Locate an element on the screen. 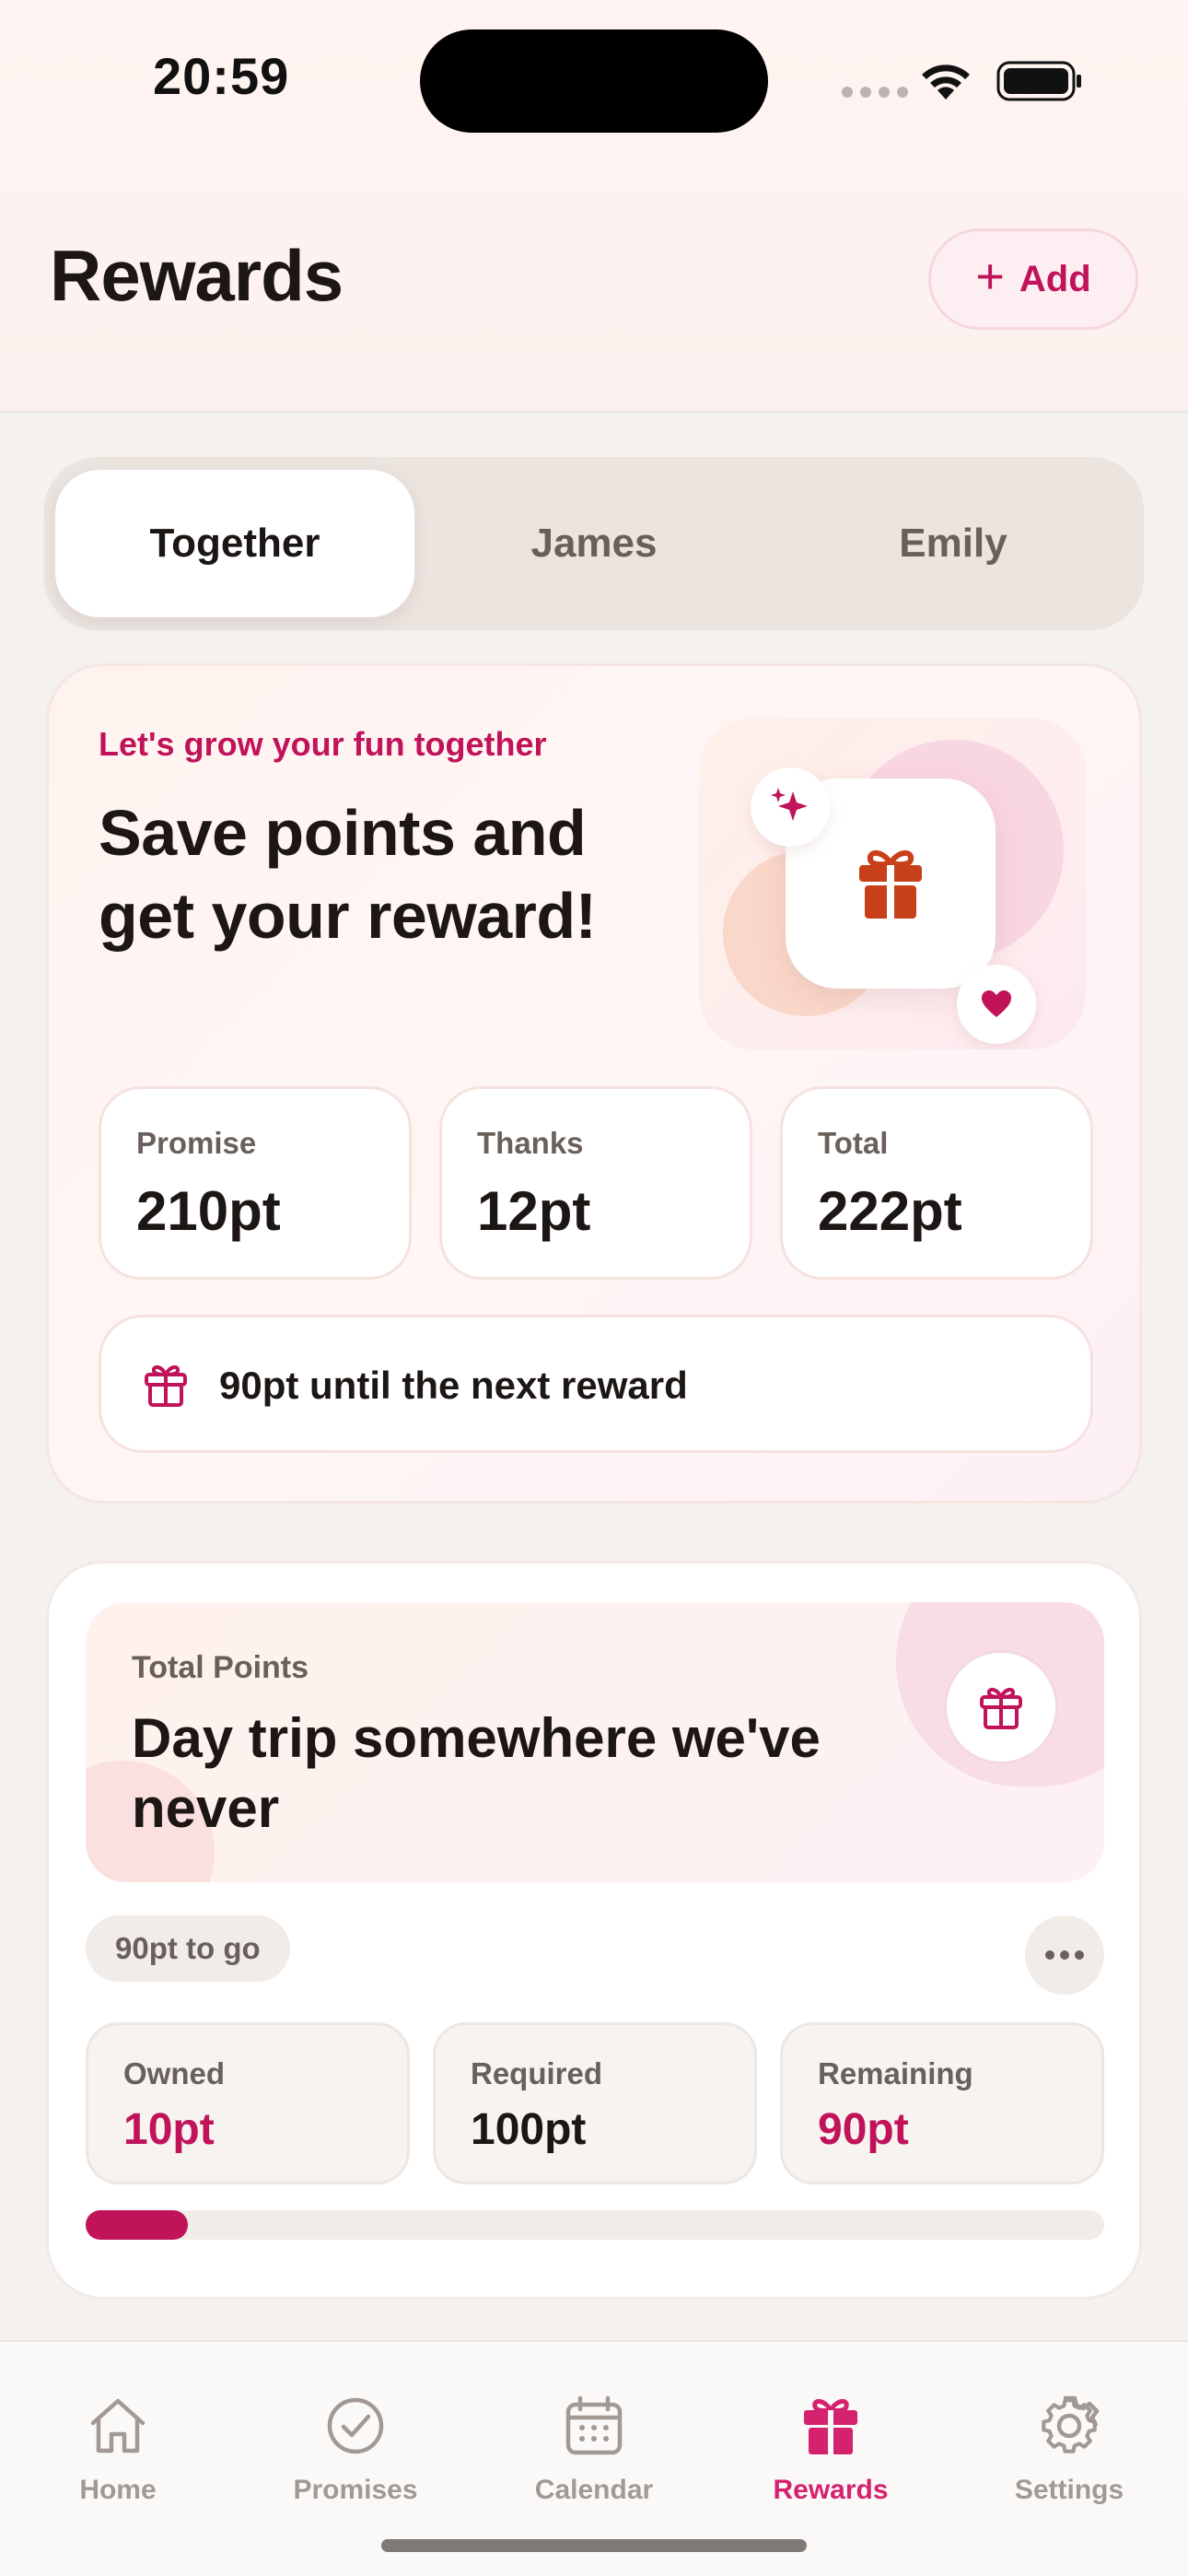 The height and width of the screenshot is (2576, 1188). gift-illustration is located at coordinates (892, 883).